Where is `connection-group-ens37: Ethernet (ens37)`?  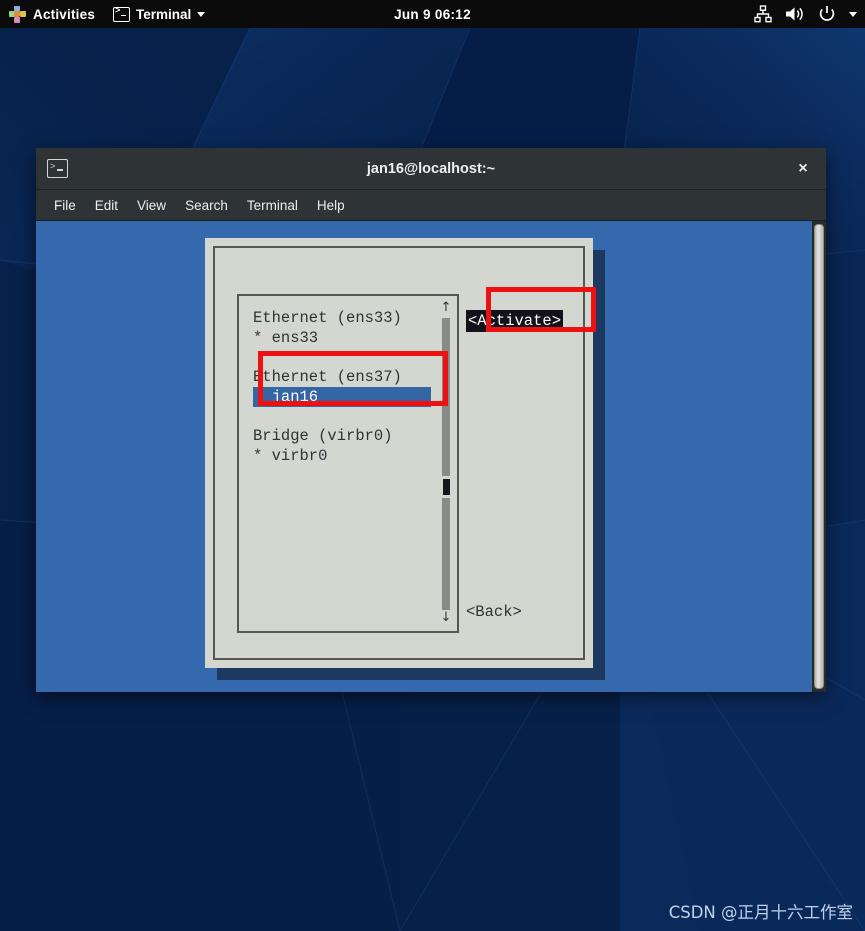 connection-group-ens37: Ethernet (ens37) is located at coordinates (327, 377).